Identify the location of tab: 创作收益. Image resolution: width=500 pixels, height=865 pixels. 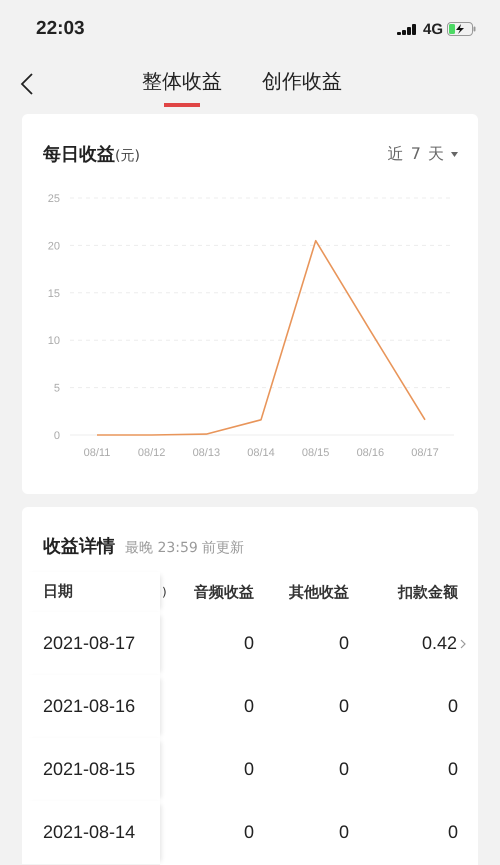
(302, 84).